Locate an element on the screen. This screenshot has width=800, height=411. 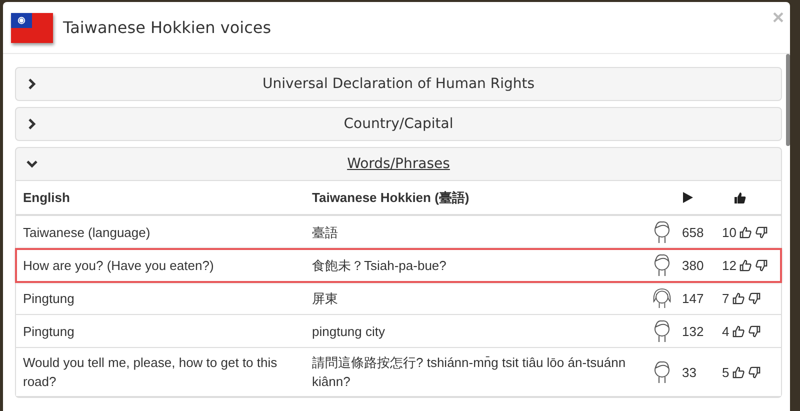
dialog-title: Taiwanese Hokkien voices is located at coordinates (167, 27).